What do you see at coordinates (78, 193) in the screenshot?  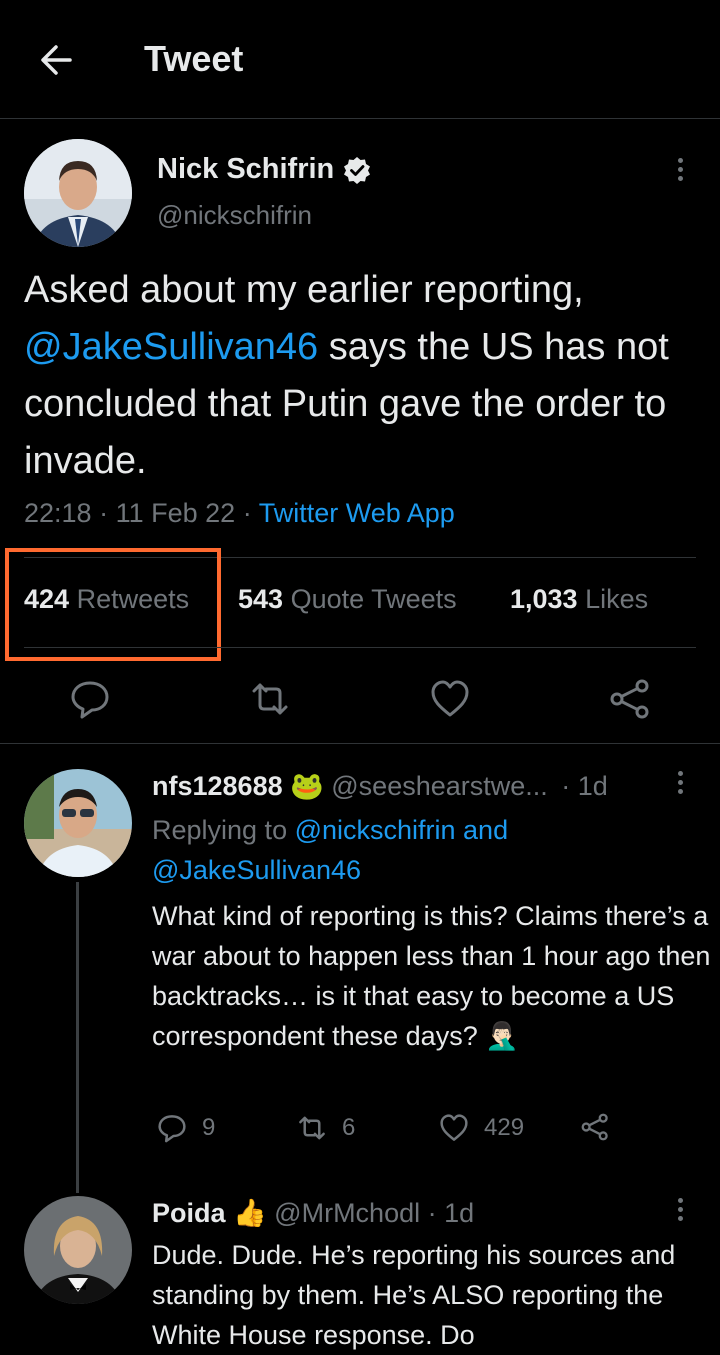 I see `author-avatar` at bounding box center [78, 193].